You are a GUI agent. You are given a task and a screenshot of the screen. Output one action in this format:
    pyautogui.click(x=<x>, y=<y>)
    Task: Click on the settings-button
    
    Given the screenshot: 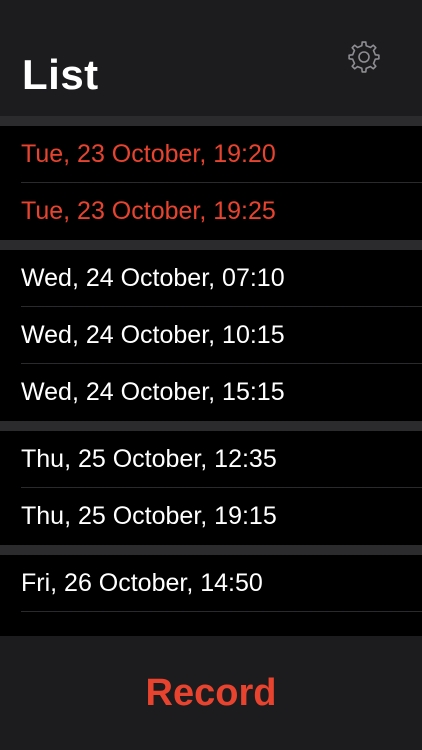 What is the action you would take?
    pyautogui.click(x=364, y=57)
    